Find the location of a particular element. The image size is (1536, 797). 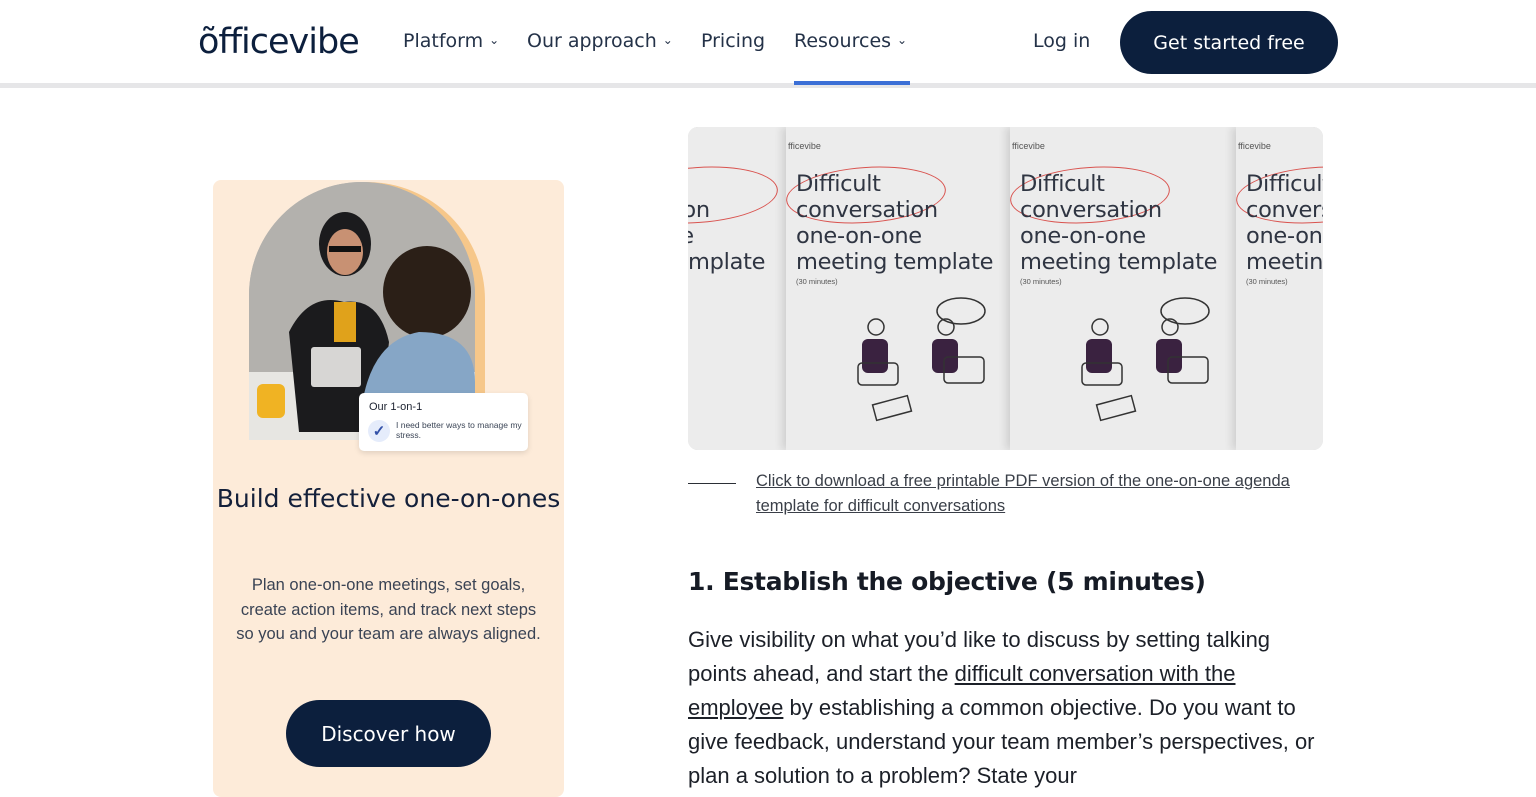

nav-pricing: Pricing is located at coordinates (733, 41).